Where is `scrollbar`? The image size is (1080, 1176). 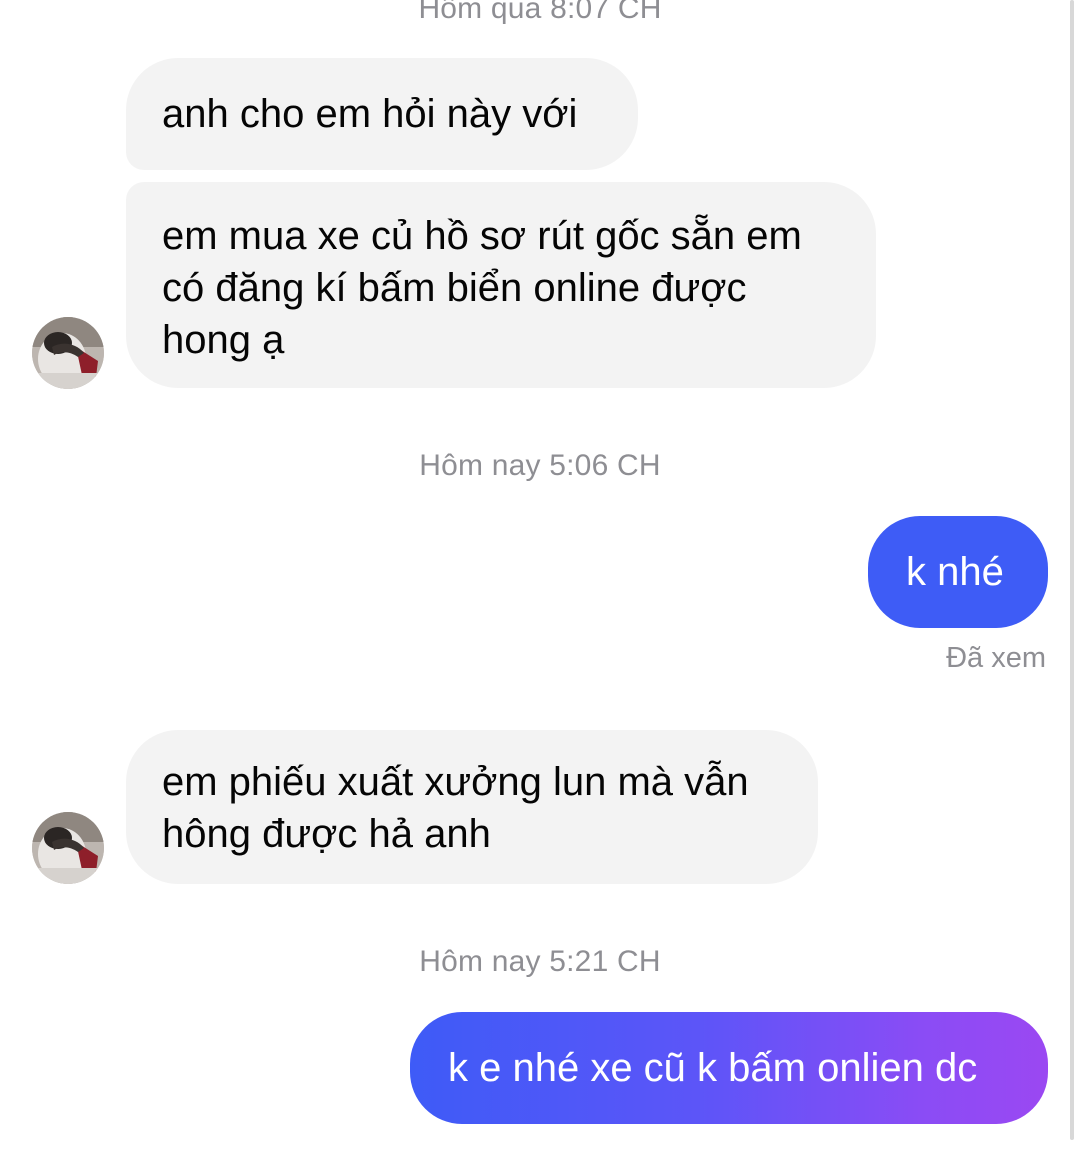
scrollbar is located at coordinates (1072, 570).